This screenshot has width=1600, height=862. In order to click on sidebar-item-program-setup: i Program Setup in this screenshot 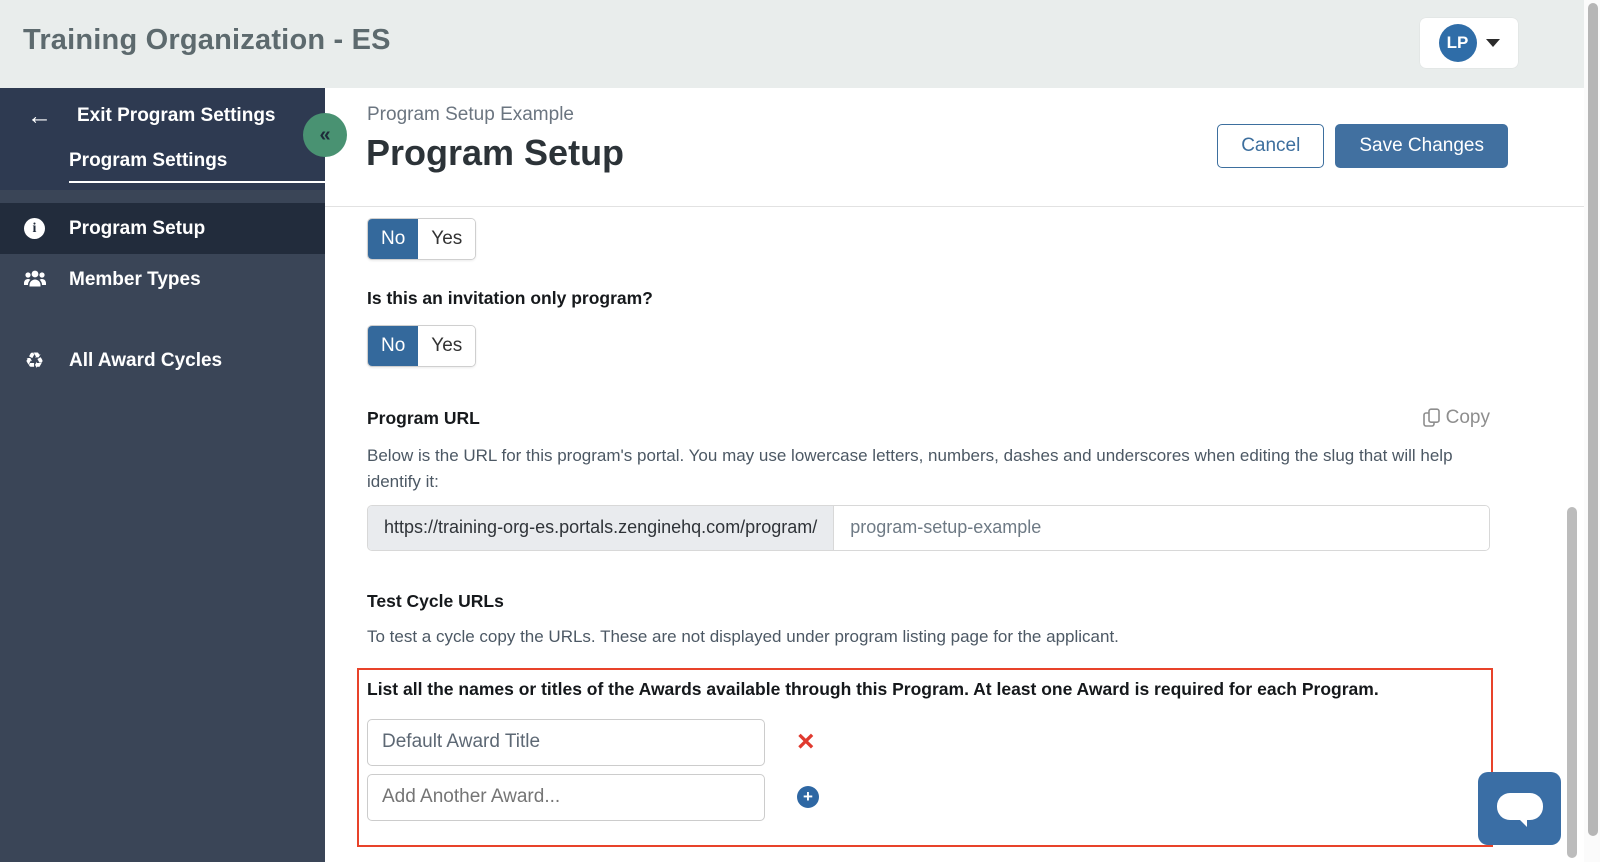, I will do `click(162, 228)`.